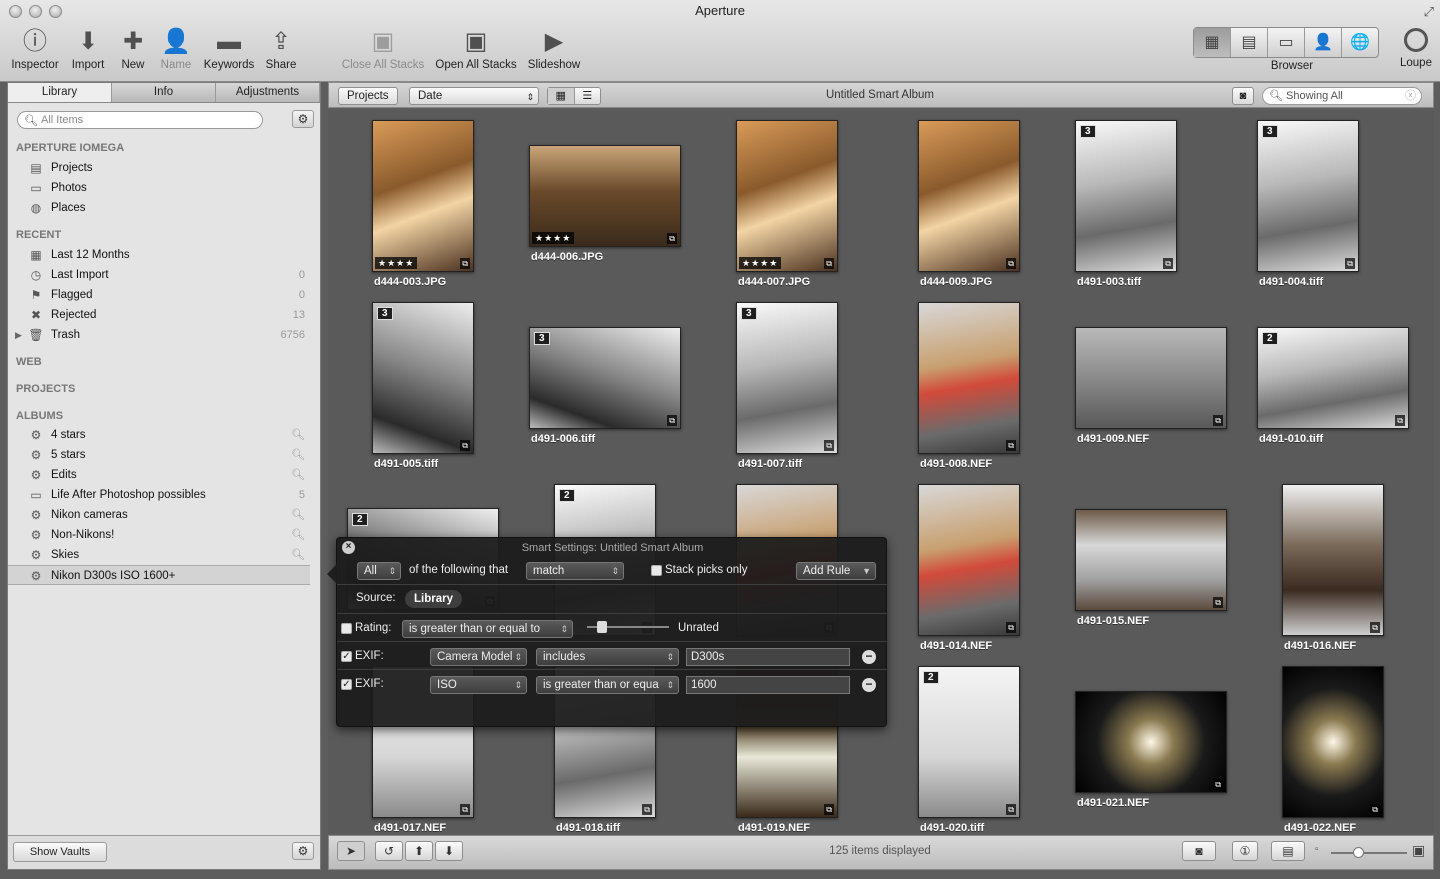 The height and width of the screenshot is (879, 1440). What do you see at coordinates (268, 92) in the screenshot?
I see `tab-adjustments: Adjustments` at bounding box center [268, 92].